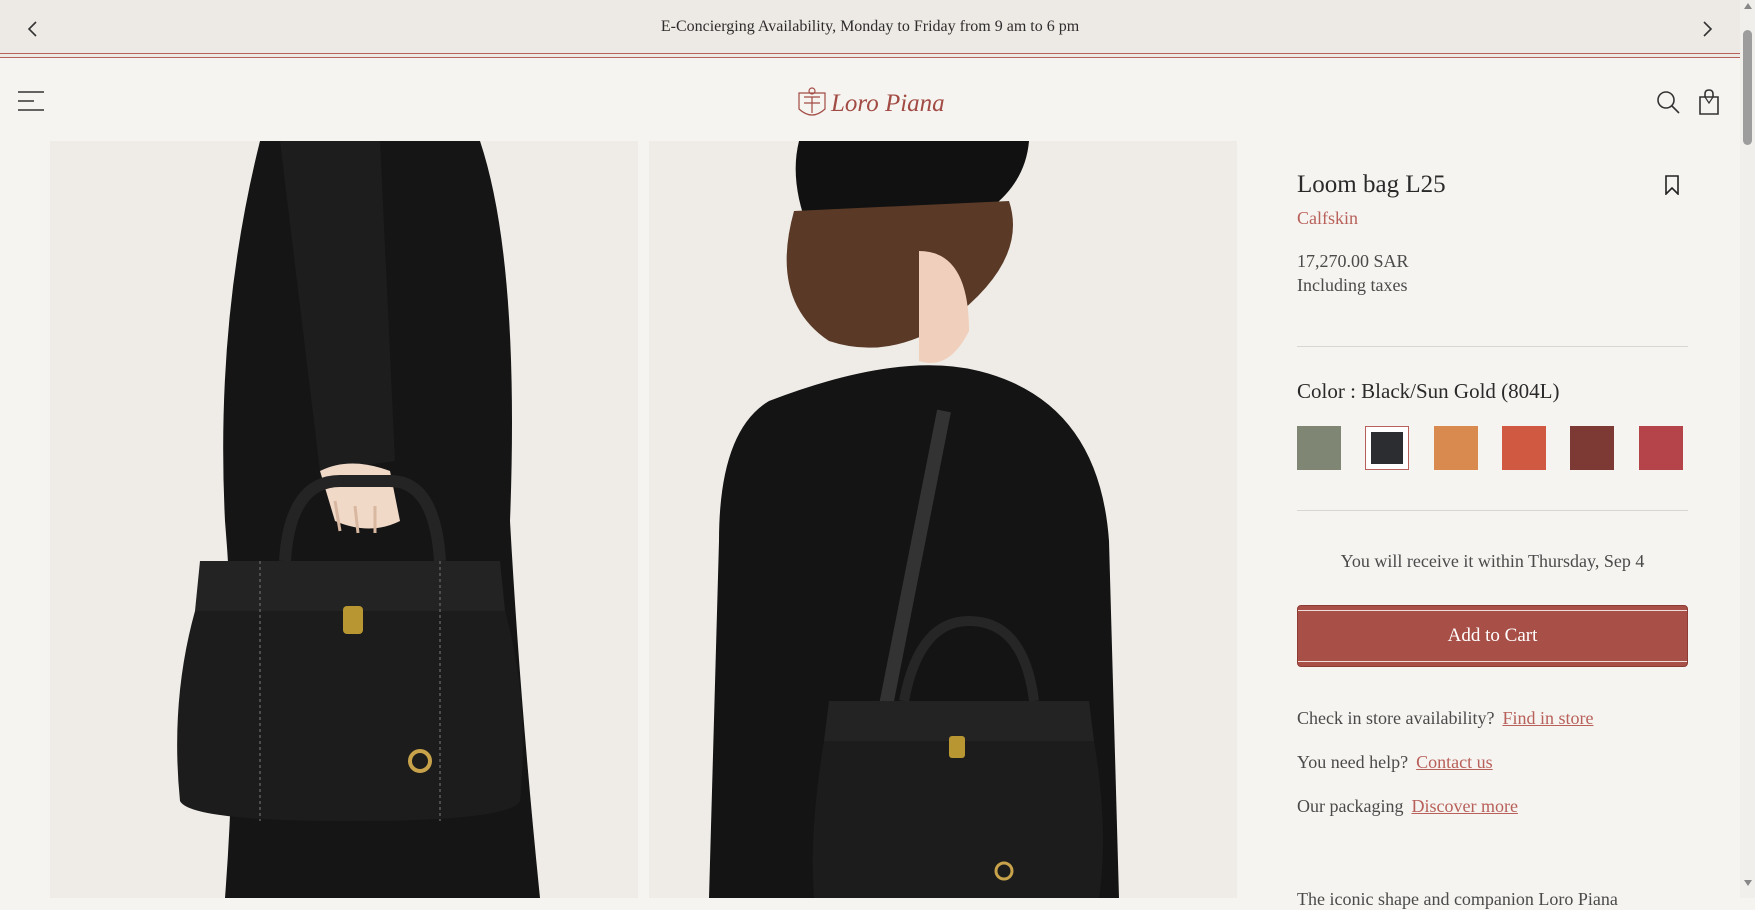 Image resolution: width=1755 pixels, height=910 pixels. I want to click on swatch-terracotta, so click(1524, 448).